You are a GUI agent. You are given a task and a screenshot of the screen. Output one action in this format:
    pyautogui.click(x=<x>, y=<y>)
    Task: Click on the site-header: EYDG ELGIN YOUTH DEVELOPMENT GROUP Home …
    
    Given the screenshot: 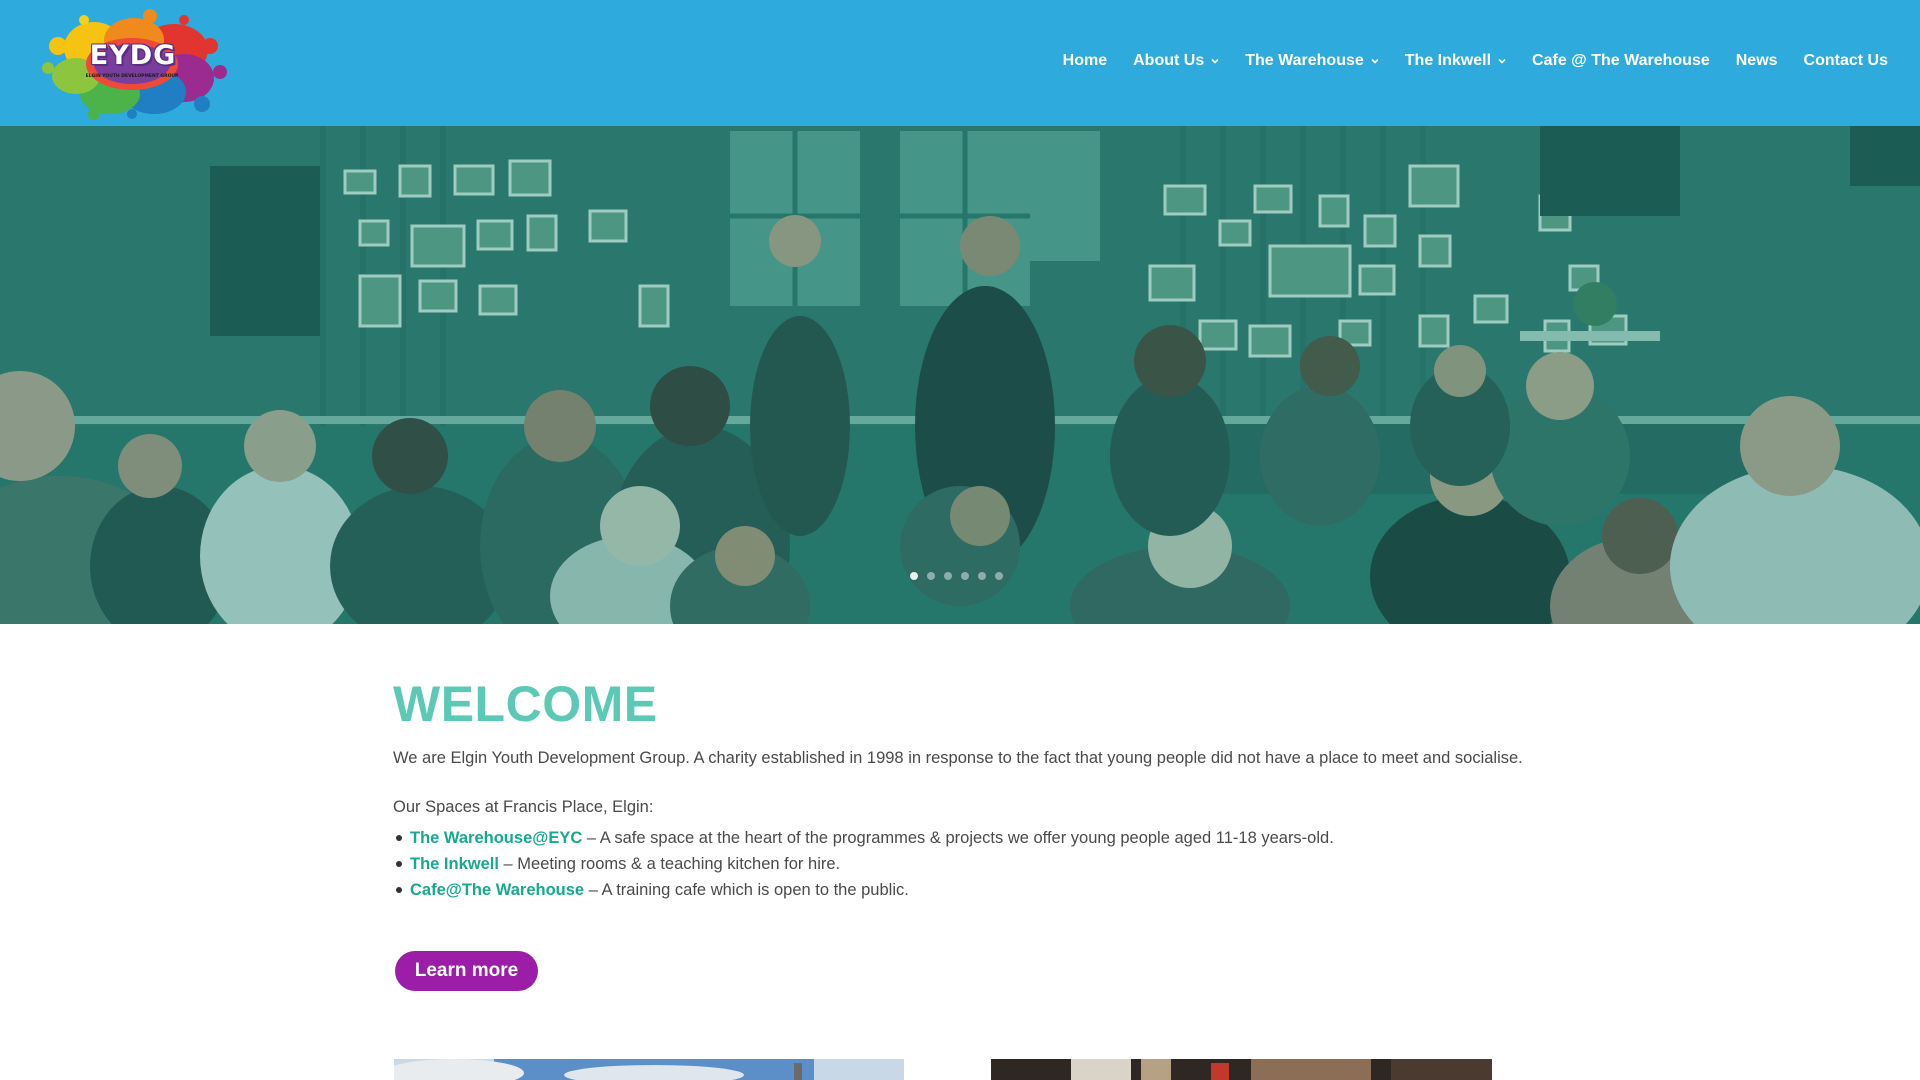 What is the action you would take?
    pyautogui.click(x=960, y=63)
    